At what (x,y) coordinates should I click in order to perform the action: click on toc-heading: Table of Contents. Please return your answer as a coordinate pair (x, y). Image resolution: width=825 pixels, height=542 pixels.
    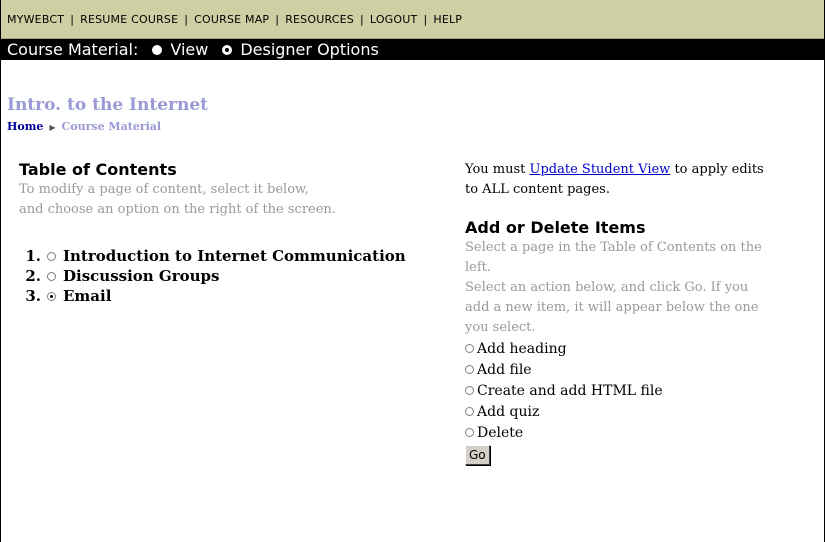
    Looking at the image, I should click on (98, 169).